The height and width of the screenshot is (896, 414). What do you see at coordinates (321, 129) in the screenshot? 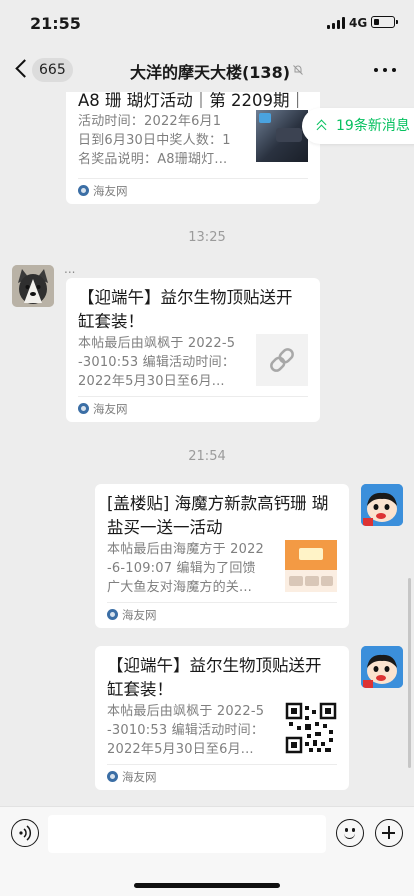
I see `chevron-up-icon` at bounding box center [321, 129].